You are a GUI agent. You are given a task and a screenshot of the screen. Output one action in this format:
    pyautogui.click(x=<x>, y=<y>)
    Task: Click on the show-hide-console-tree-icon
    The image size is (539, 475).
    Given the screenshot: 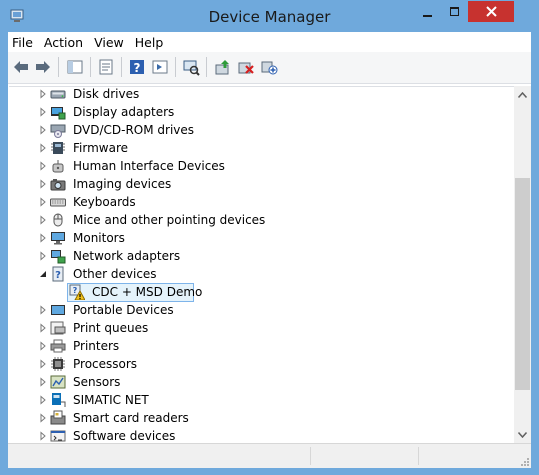 What is the action you would take?
    pyautogui.click(x=75, y=67)
    